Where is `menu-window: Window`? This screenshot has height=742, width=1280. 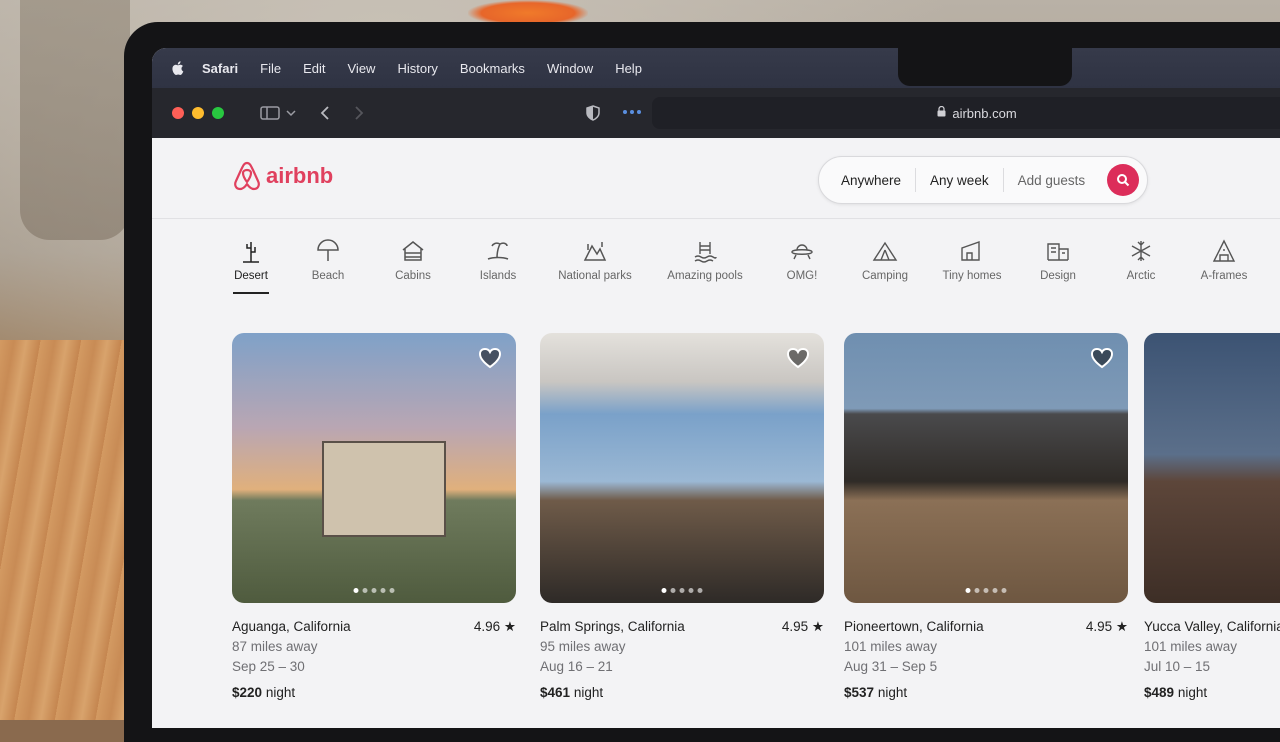 menu-window: Window is located at coordinates (570, 68).